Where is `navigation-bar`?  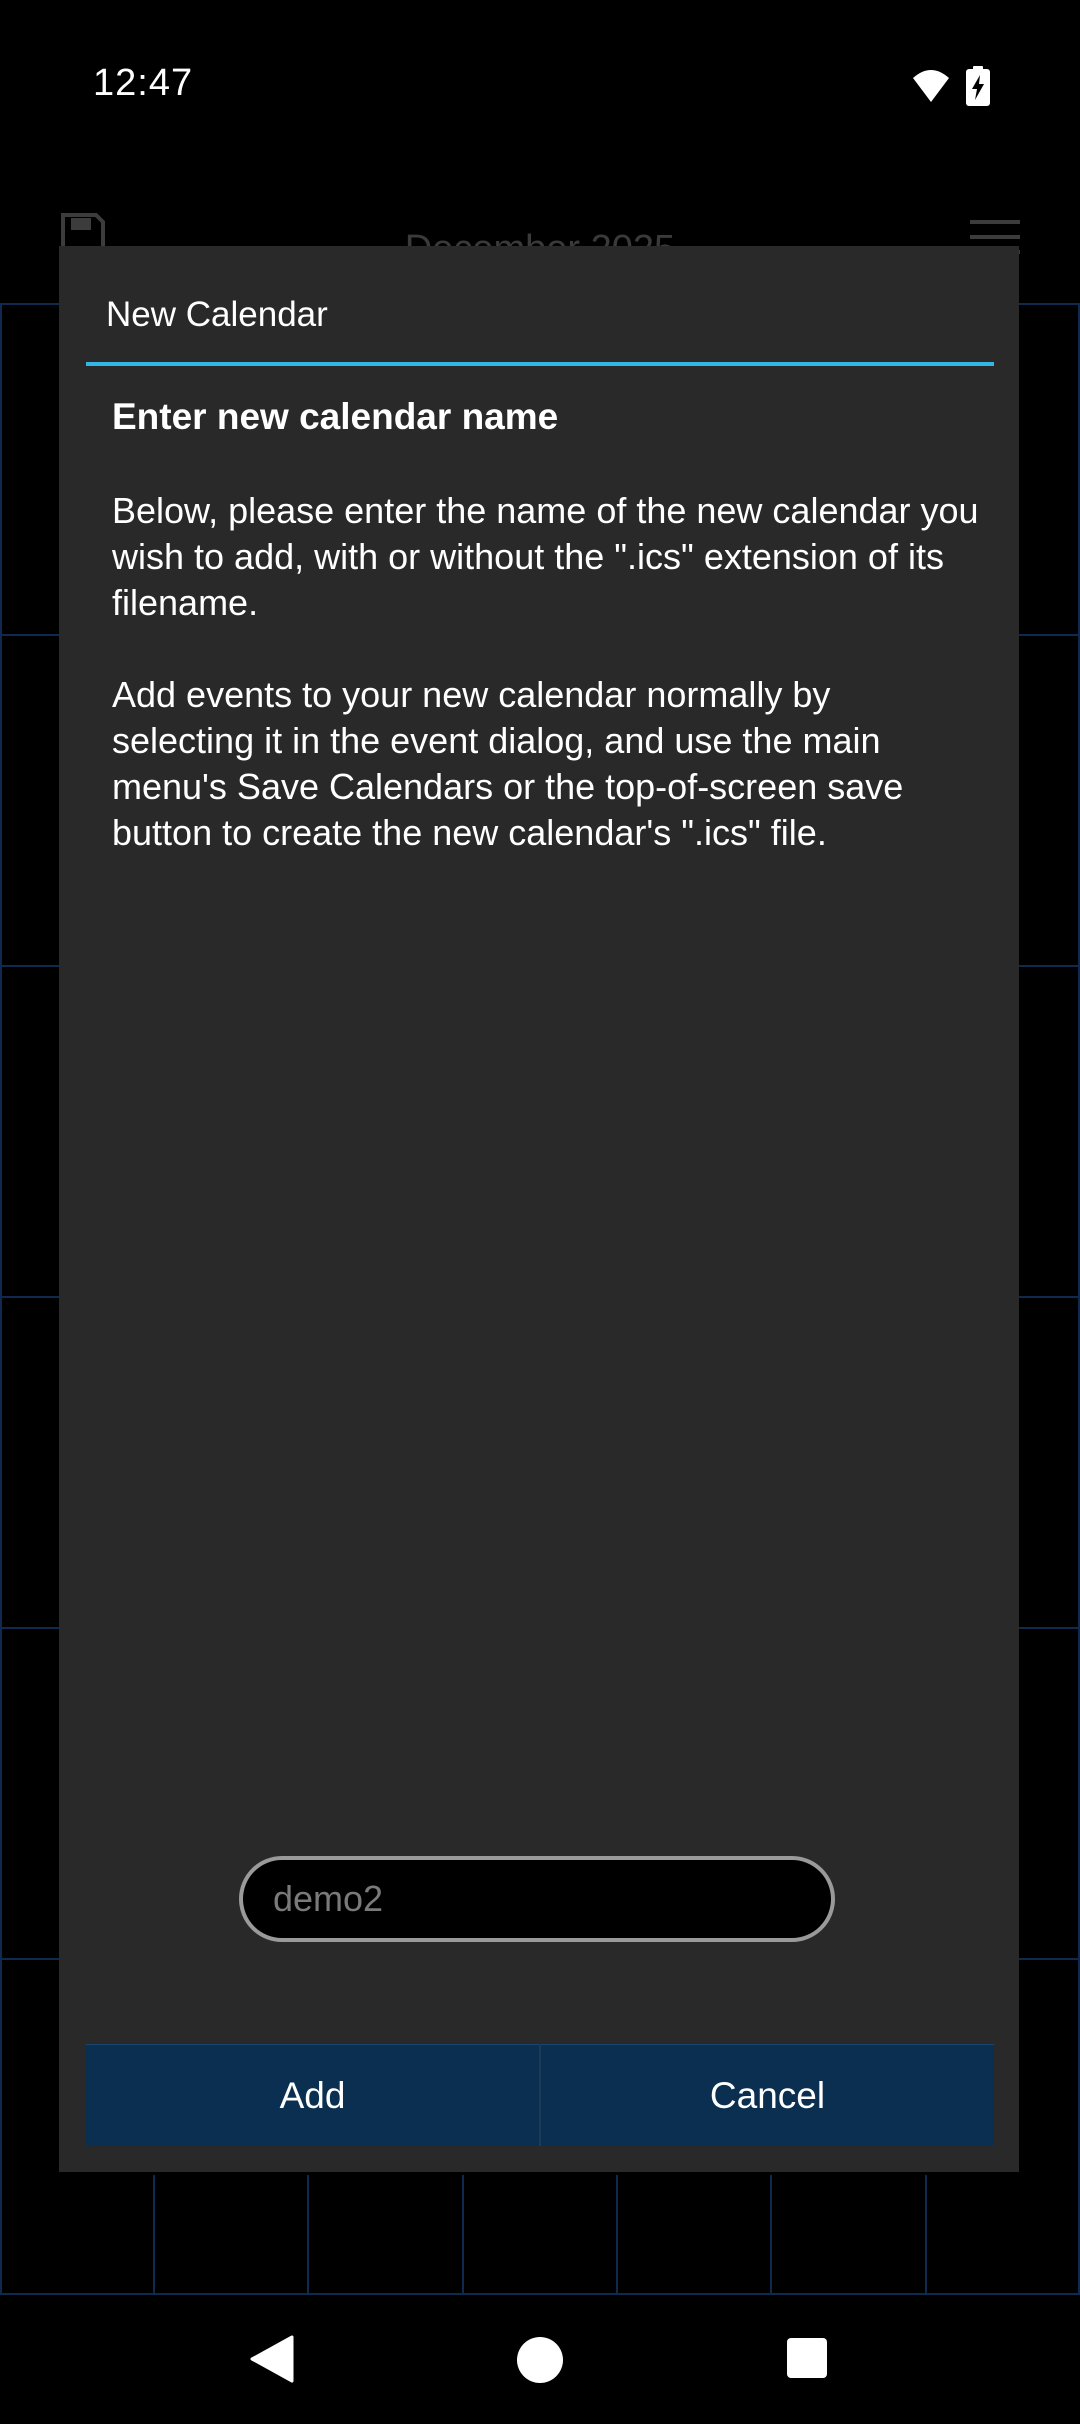 navigation-bar is located at coordinates (540, 2359).